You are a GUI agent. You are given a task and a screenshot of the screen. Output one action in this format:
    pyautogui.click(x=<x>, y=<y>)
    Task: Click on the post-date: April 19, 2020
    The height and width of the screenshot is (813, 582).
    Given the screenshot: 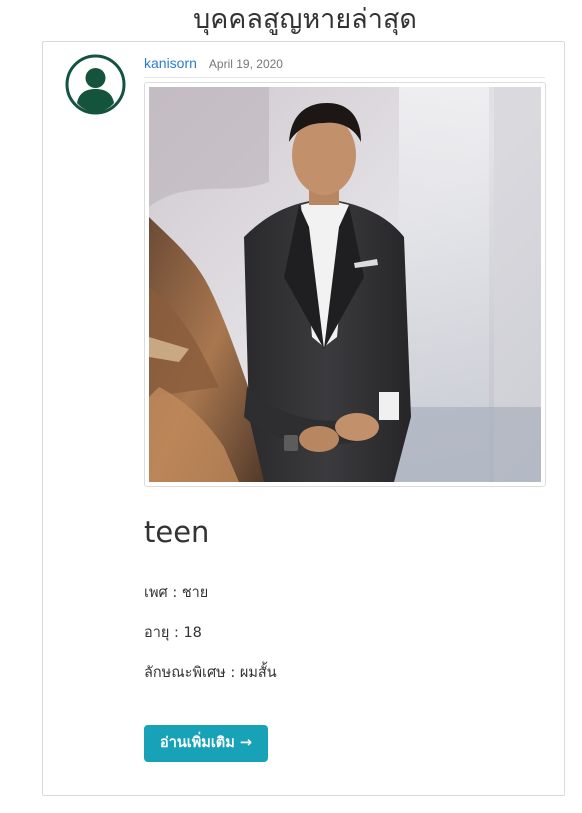 What is the action you would take?
    pyautogui.click(x=245, y=64)
    